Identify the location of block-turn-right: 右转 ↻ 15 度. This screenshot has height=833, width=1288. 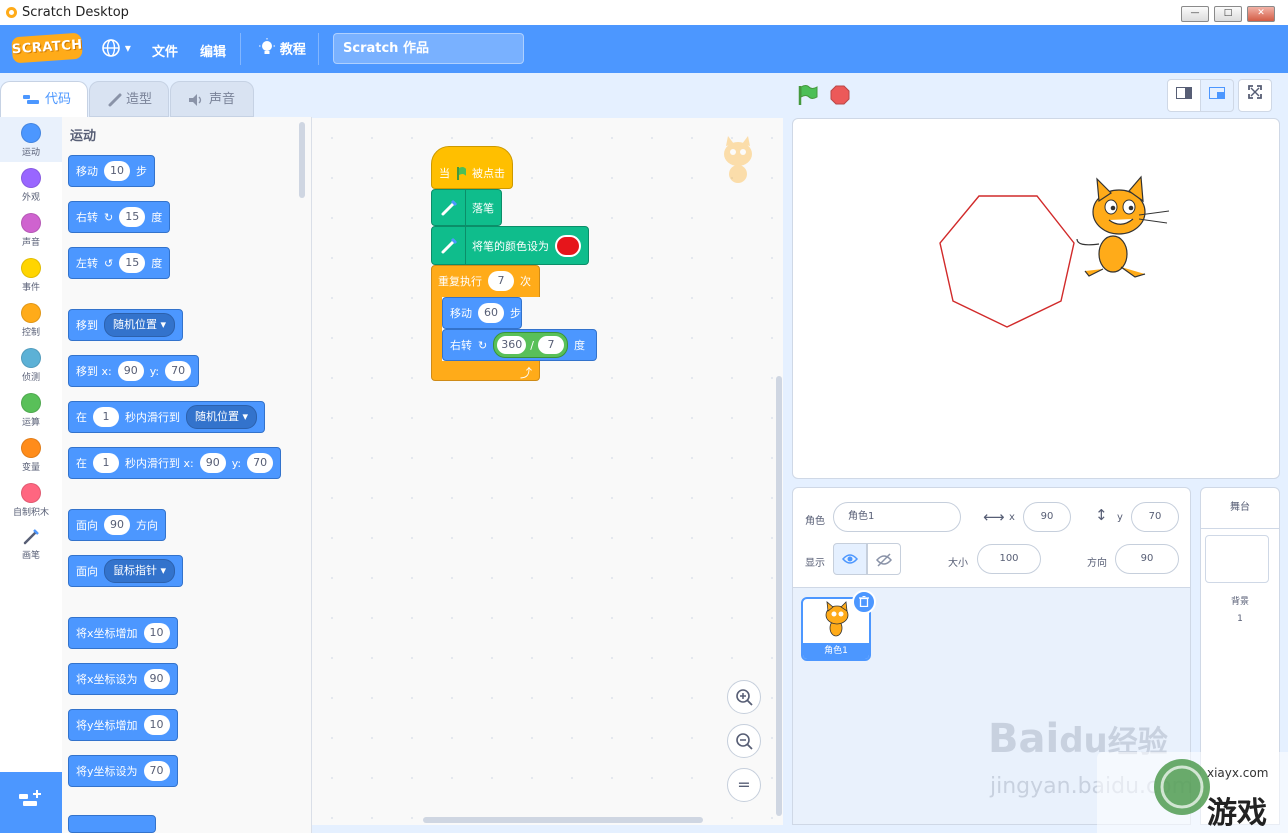
(119, 217).